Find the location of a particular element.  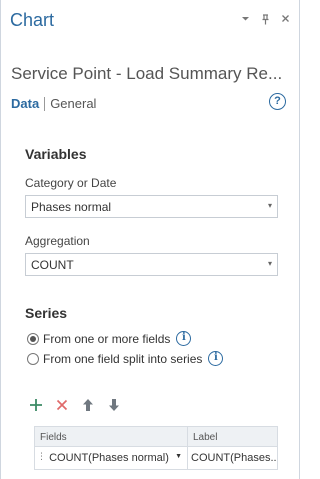

close-icon is located at coordinates (285, 21).